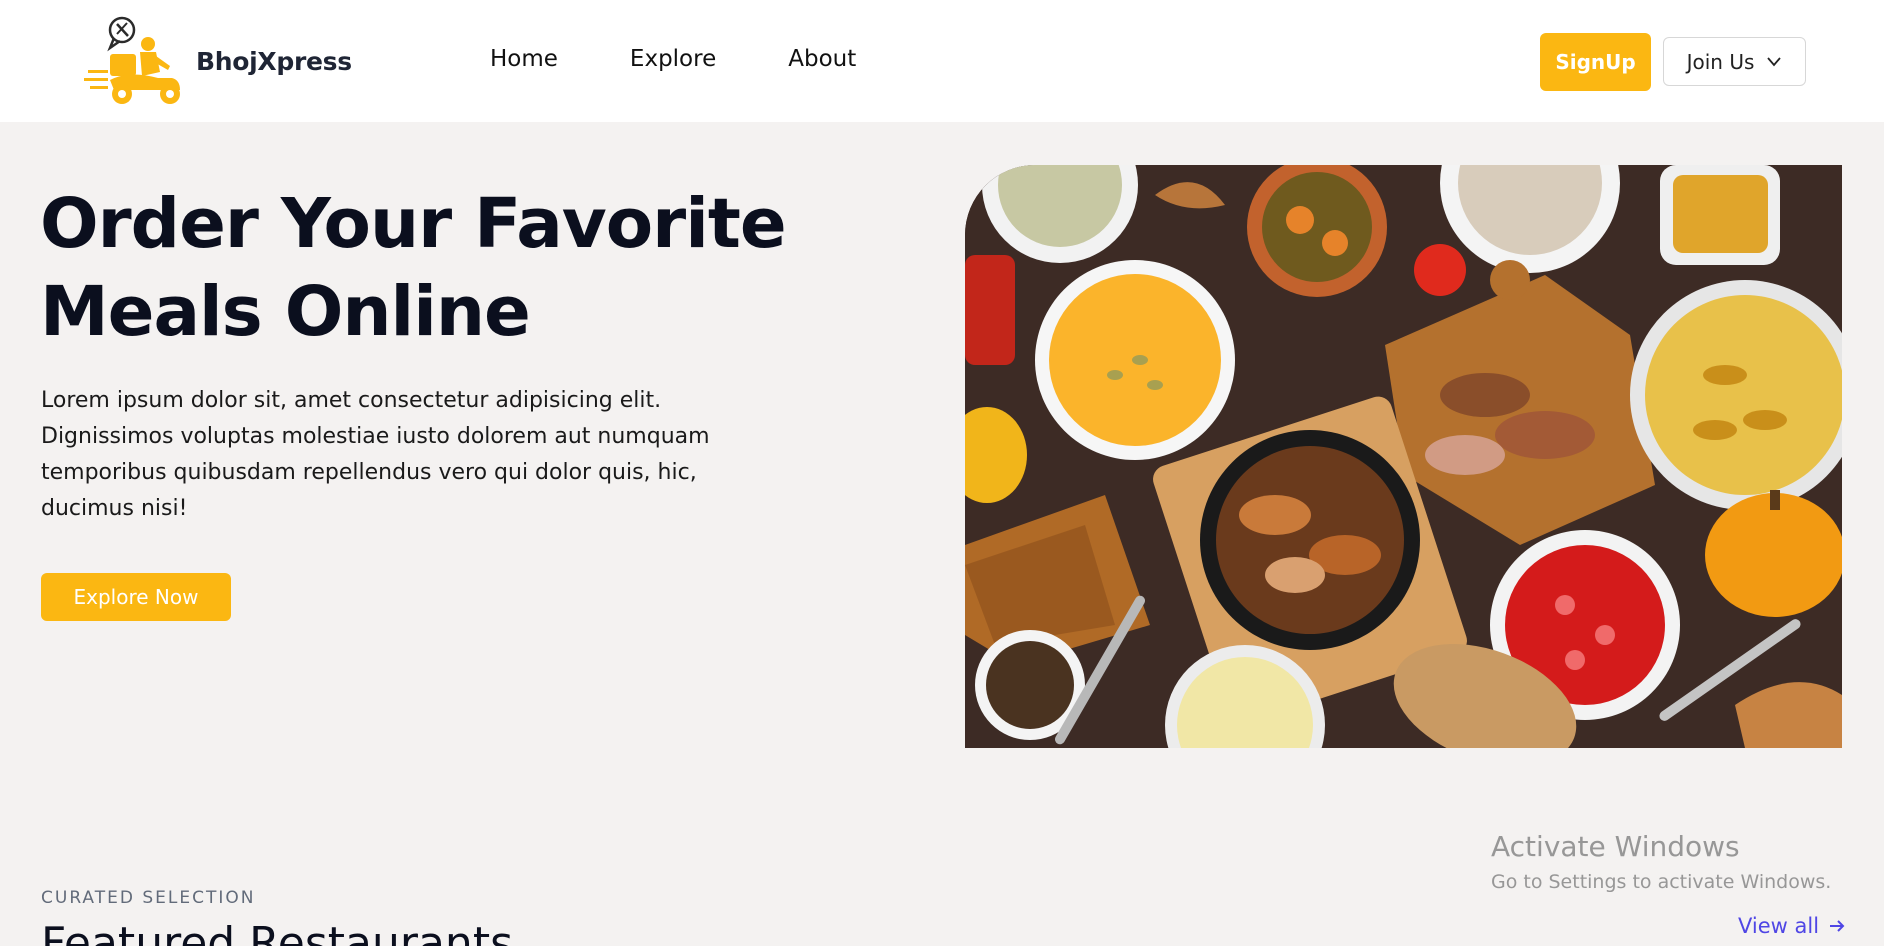  I want to click on arrow-right-icon, so click(1837, 926).